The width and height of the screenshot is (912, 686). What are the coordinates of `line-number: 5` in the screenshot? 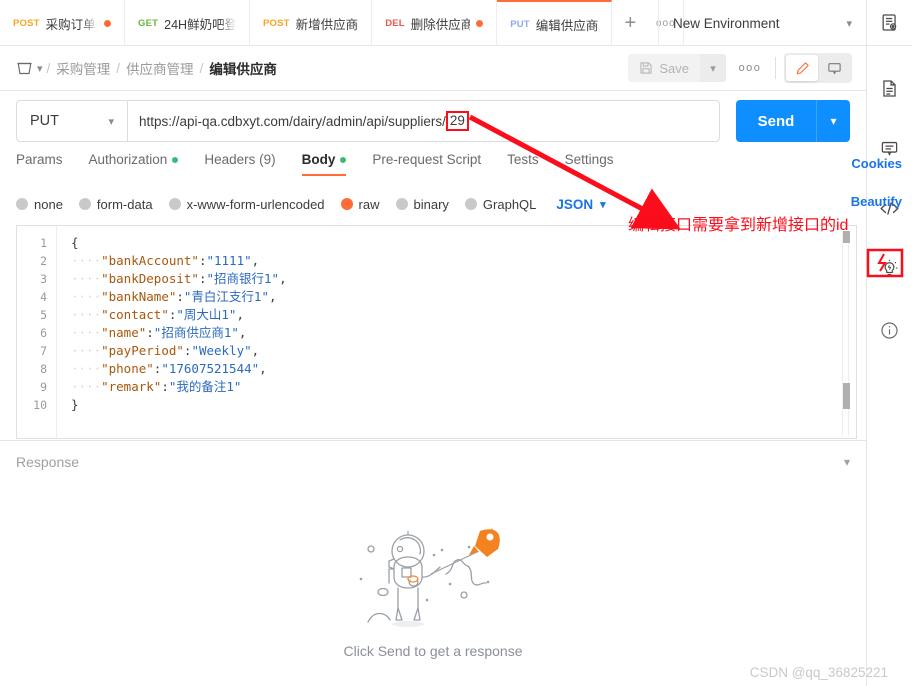 It's located at (43, 315).